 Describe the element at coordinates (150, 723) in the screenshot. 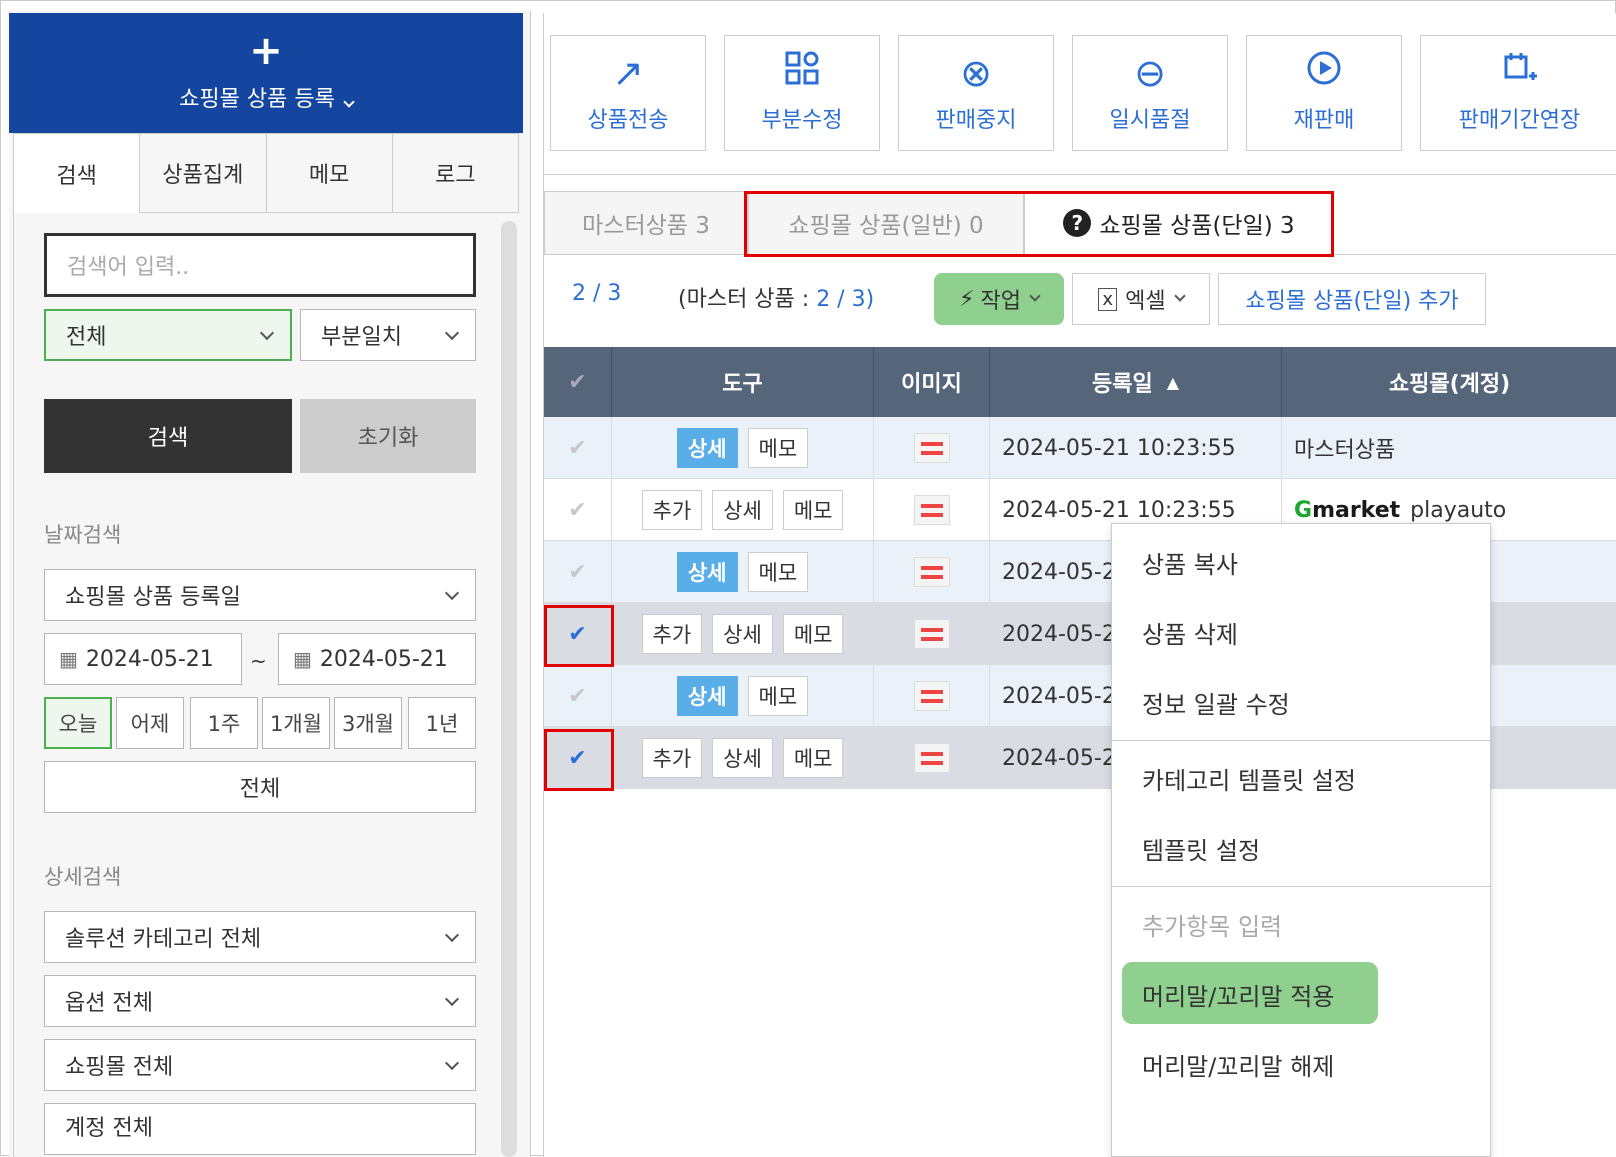

I see `quick-date-yesterday: 어제` at that location.